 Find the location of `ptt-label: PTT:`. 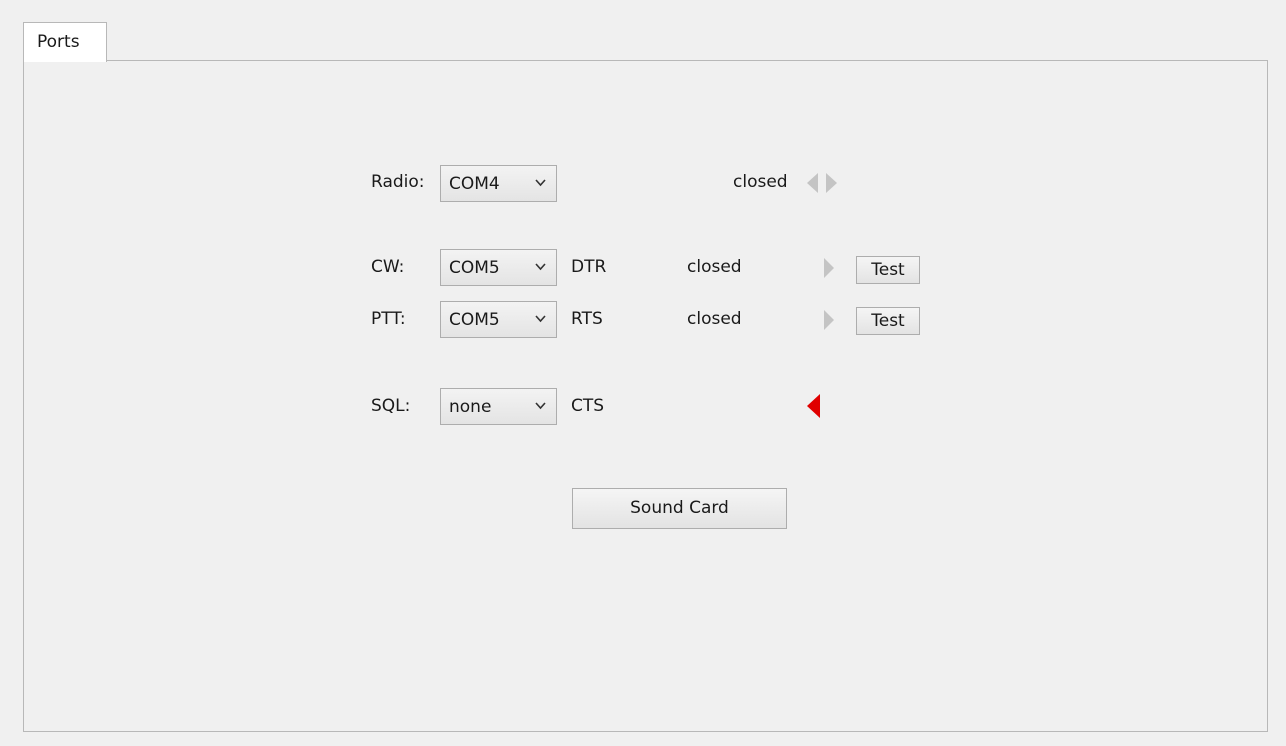

ptt-label: PTT: is located at coordinates (388, 319).